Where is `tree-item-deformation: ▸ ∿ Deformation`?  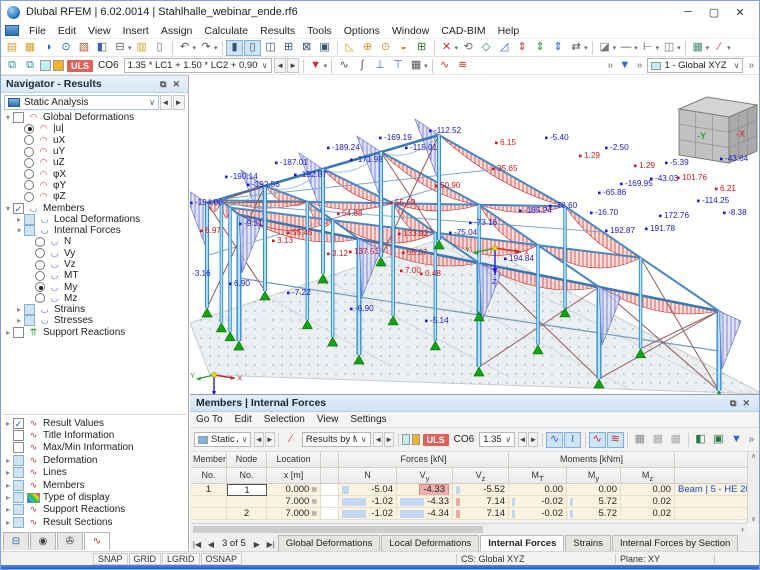 tree-item-deformation: ▸ ∿ Deformation is located at coordinates (94, 460).